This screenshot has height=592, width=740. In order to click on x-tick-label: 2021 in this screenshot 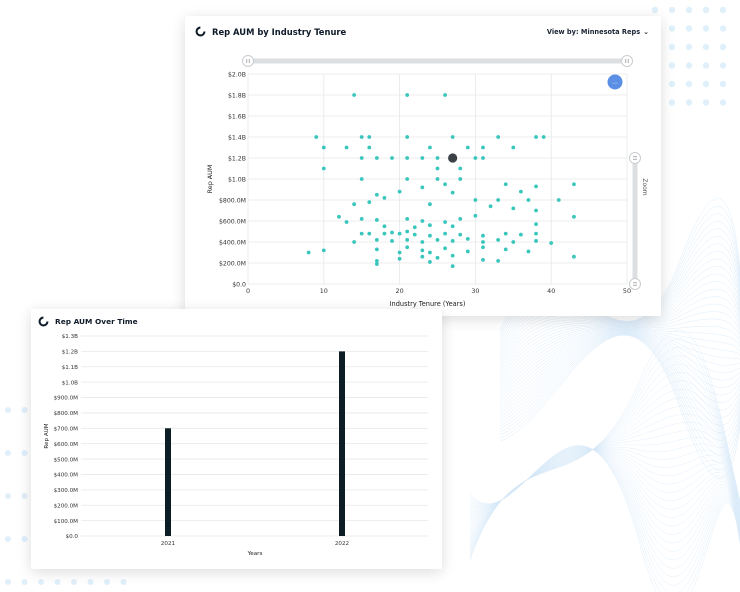, I will do `click(168, 544)`.